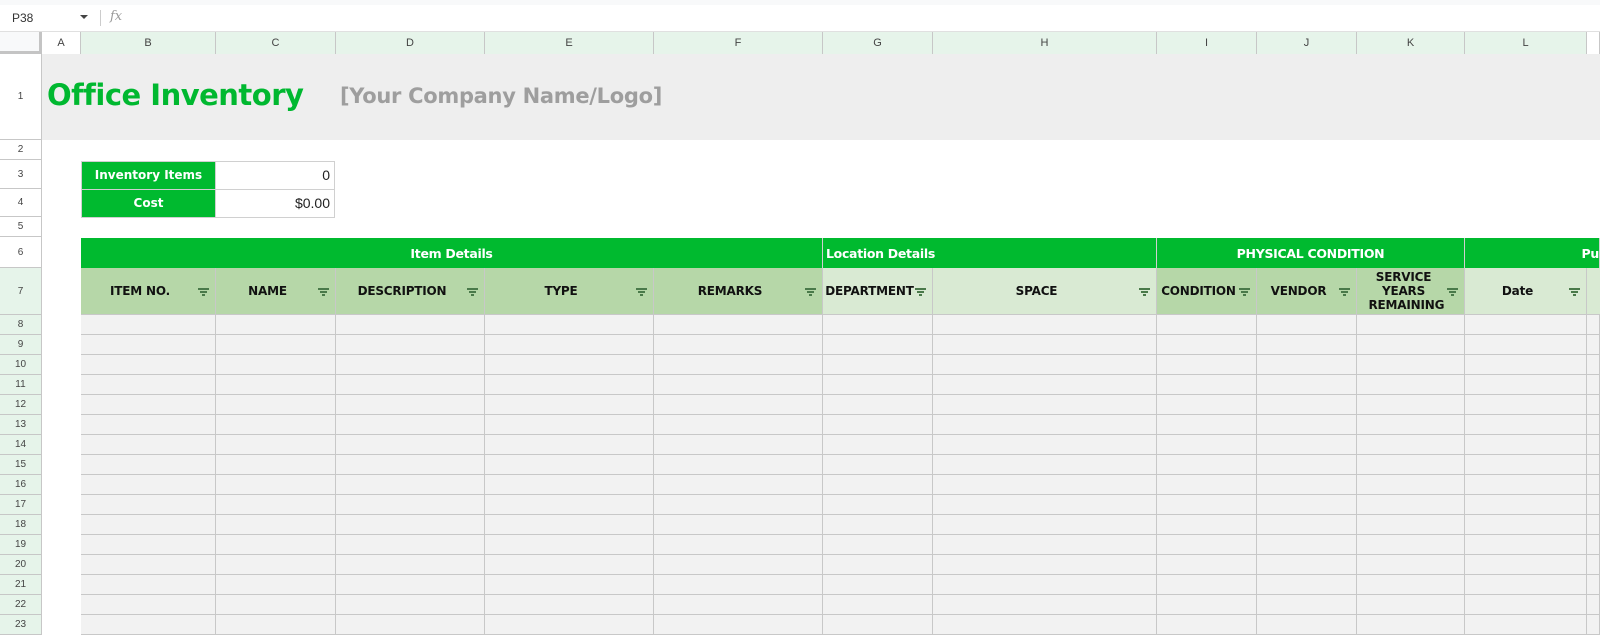 The width and height of the screenshot is (1600, 635). What do you see at coordinates (21, 150) in the screenshot?
I see `row-header-2: 2` at bounding box center [21, 150].